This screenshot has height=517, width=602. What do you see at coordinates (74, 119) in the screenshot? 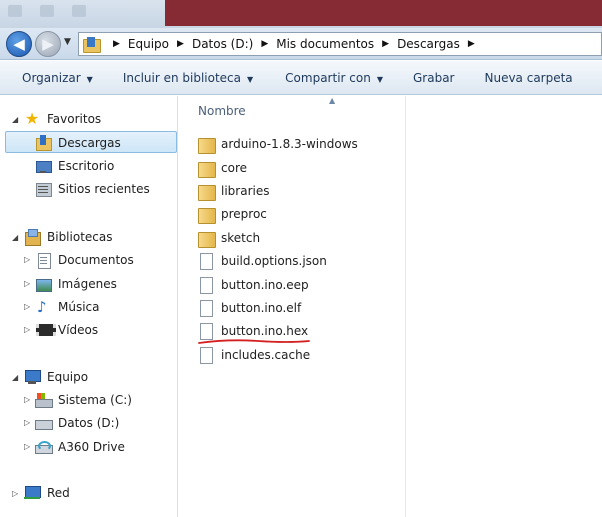
I see `nav-favoritos-label: Favoritos` at bounding box center [74, 119].